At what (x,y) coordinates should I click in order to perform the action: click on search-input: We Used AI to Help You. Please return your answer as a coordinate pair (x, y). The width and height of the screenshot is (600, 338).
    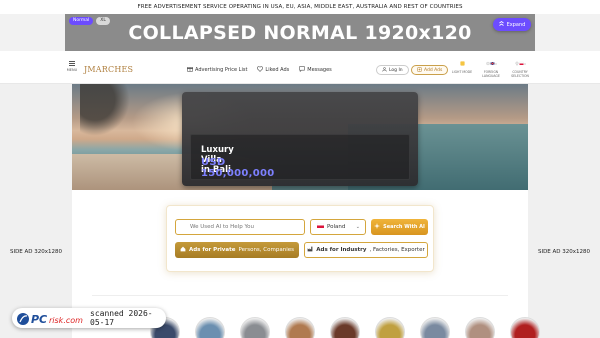
    Looking at the image, I should click on (240, 227).